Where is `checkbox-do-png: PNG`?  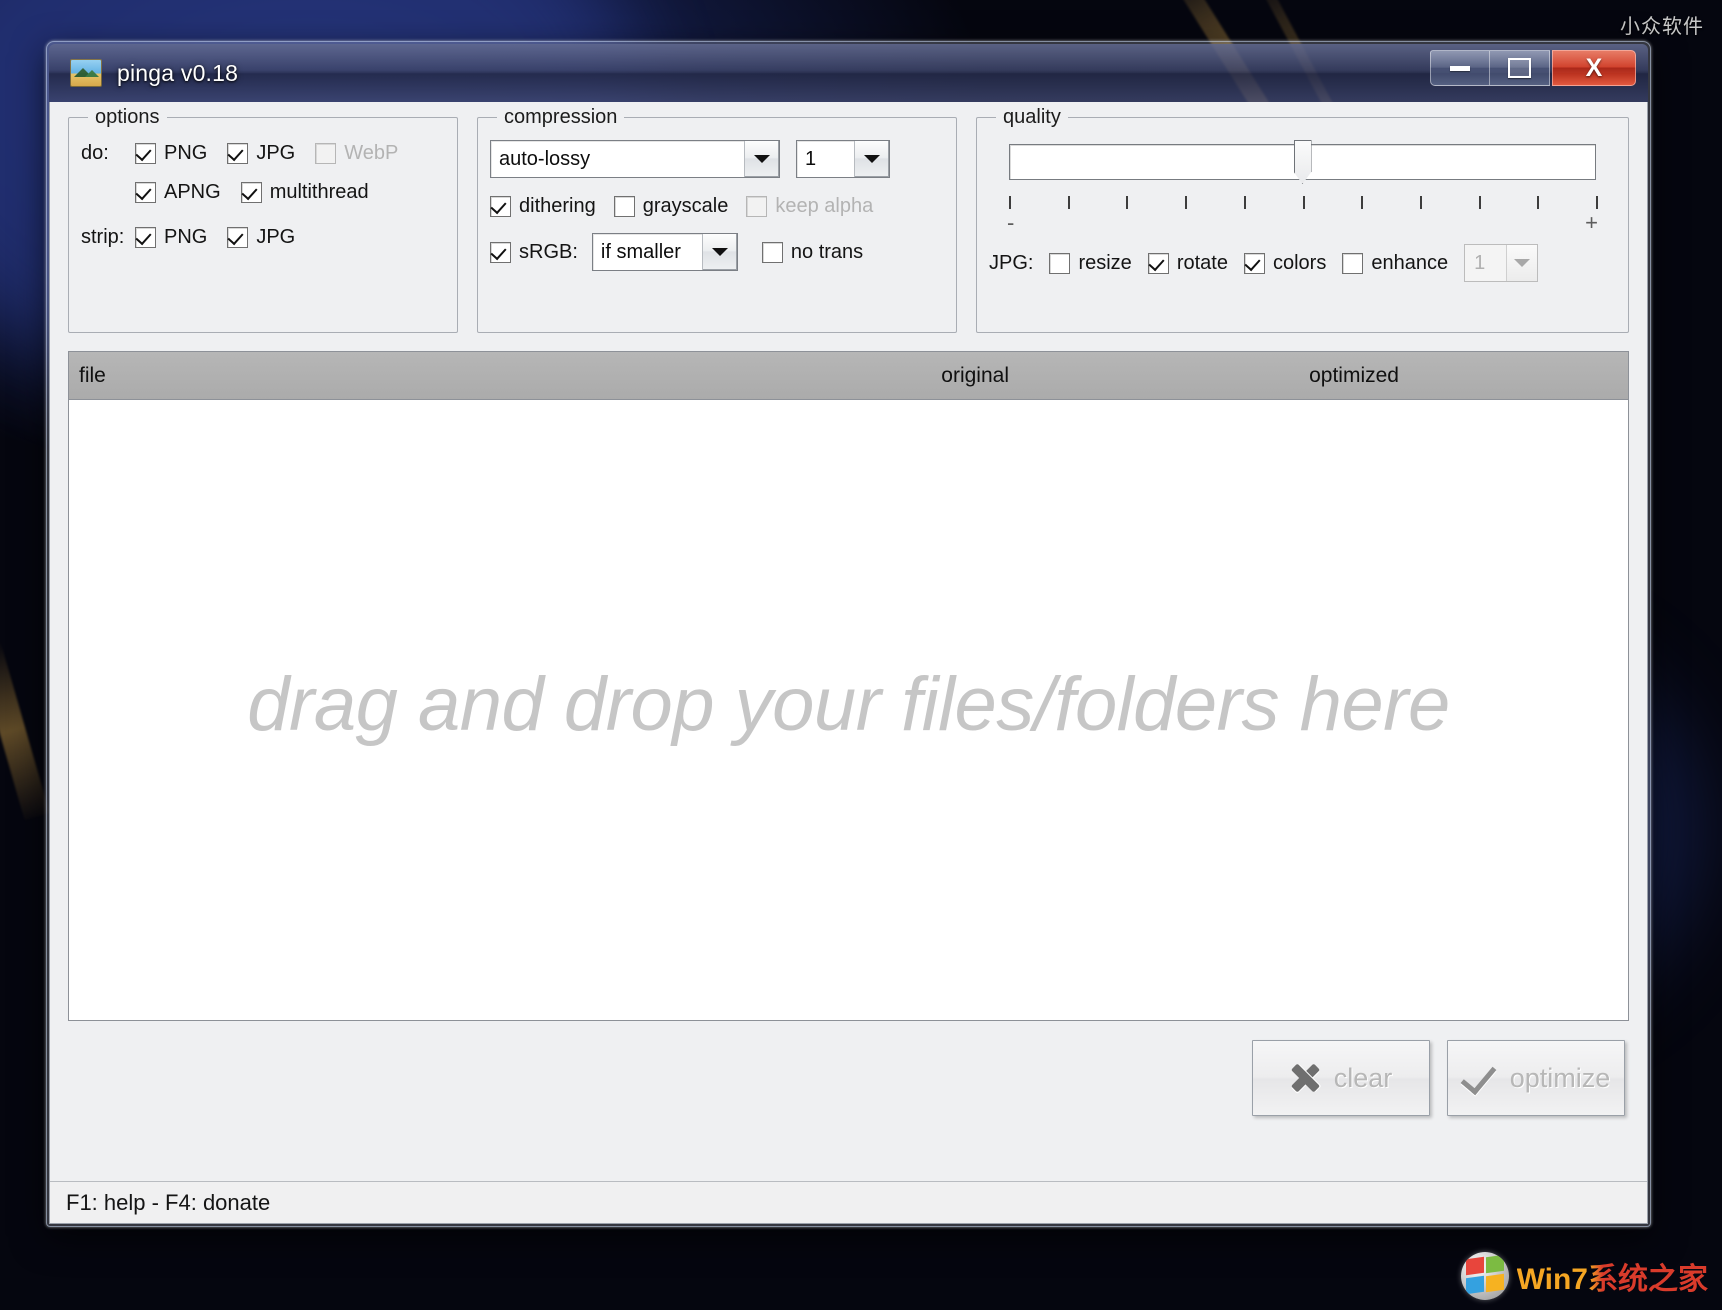 checkbox-do-png: PNG is located at coordinates (171, 153).